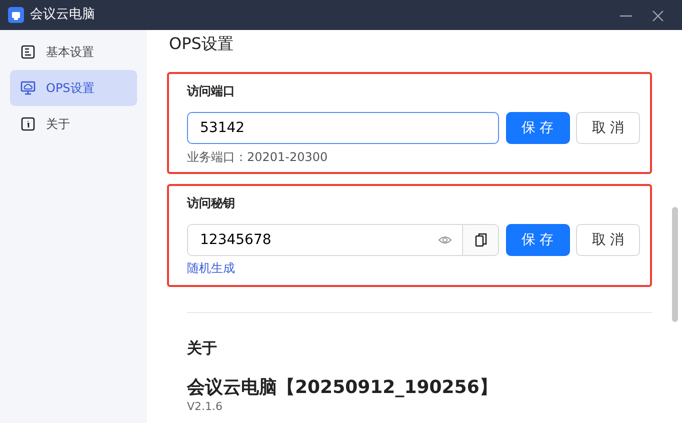 The width and height of the screenshot is (682, 423). What do you see at coordinates (205, 406) in the screenshot?
I see `version-text: V2.1.6` at bounding box center [205, 406].